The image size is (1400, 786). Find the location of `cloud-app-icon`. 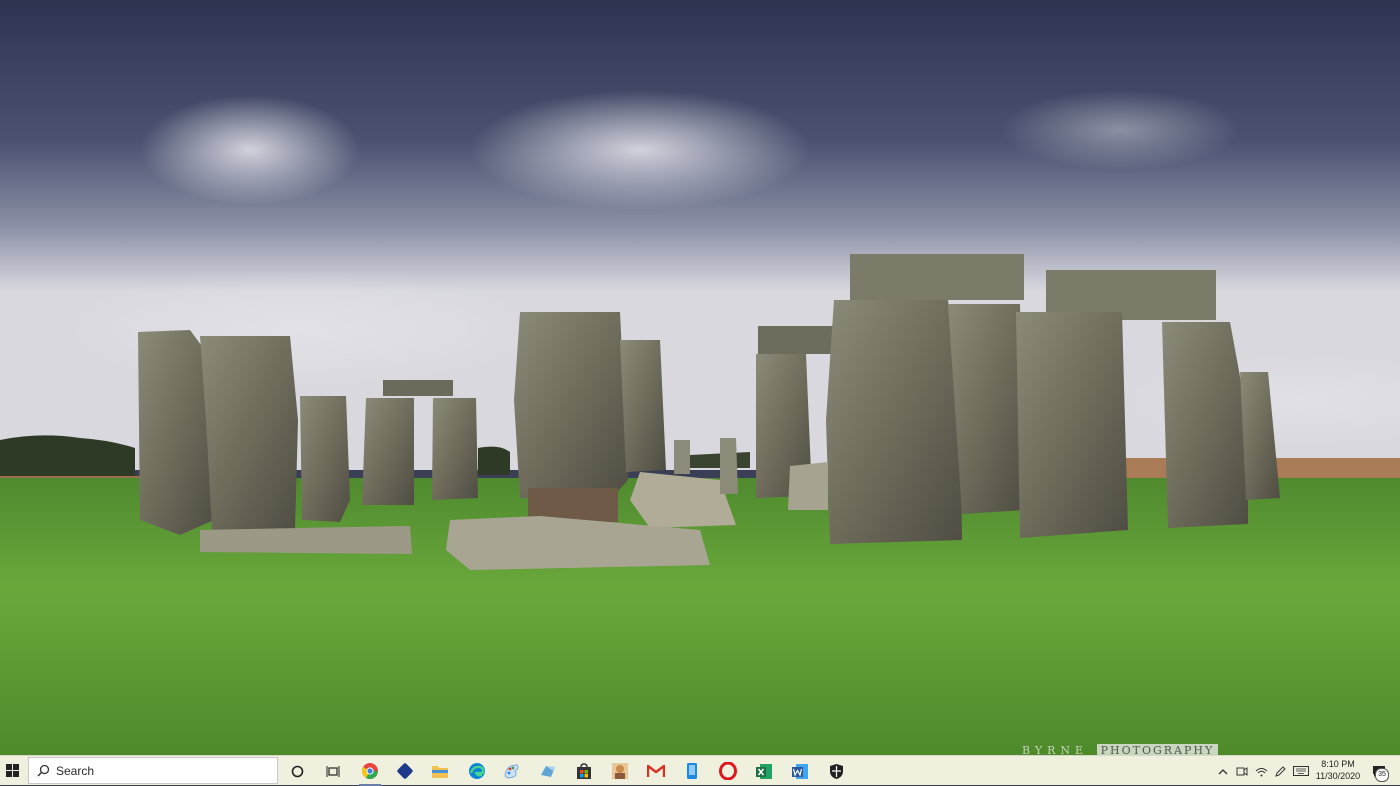

cloud-app-icon is located at coordinates (548, 771).